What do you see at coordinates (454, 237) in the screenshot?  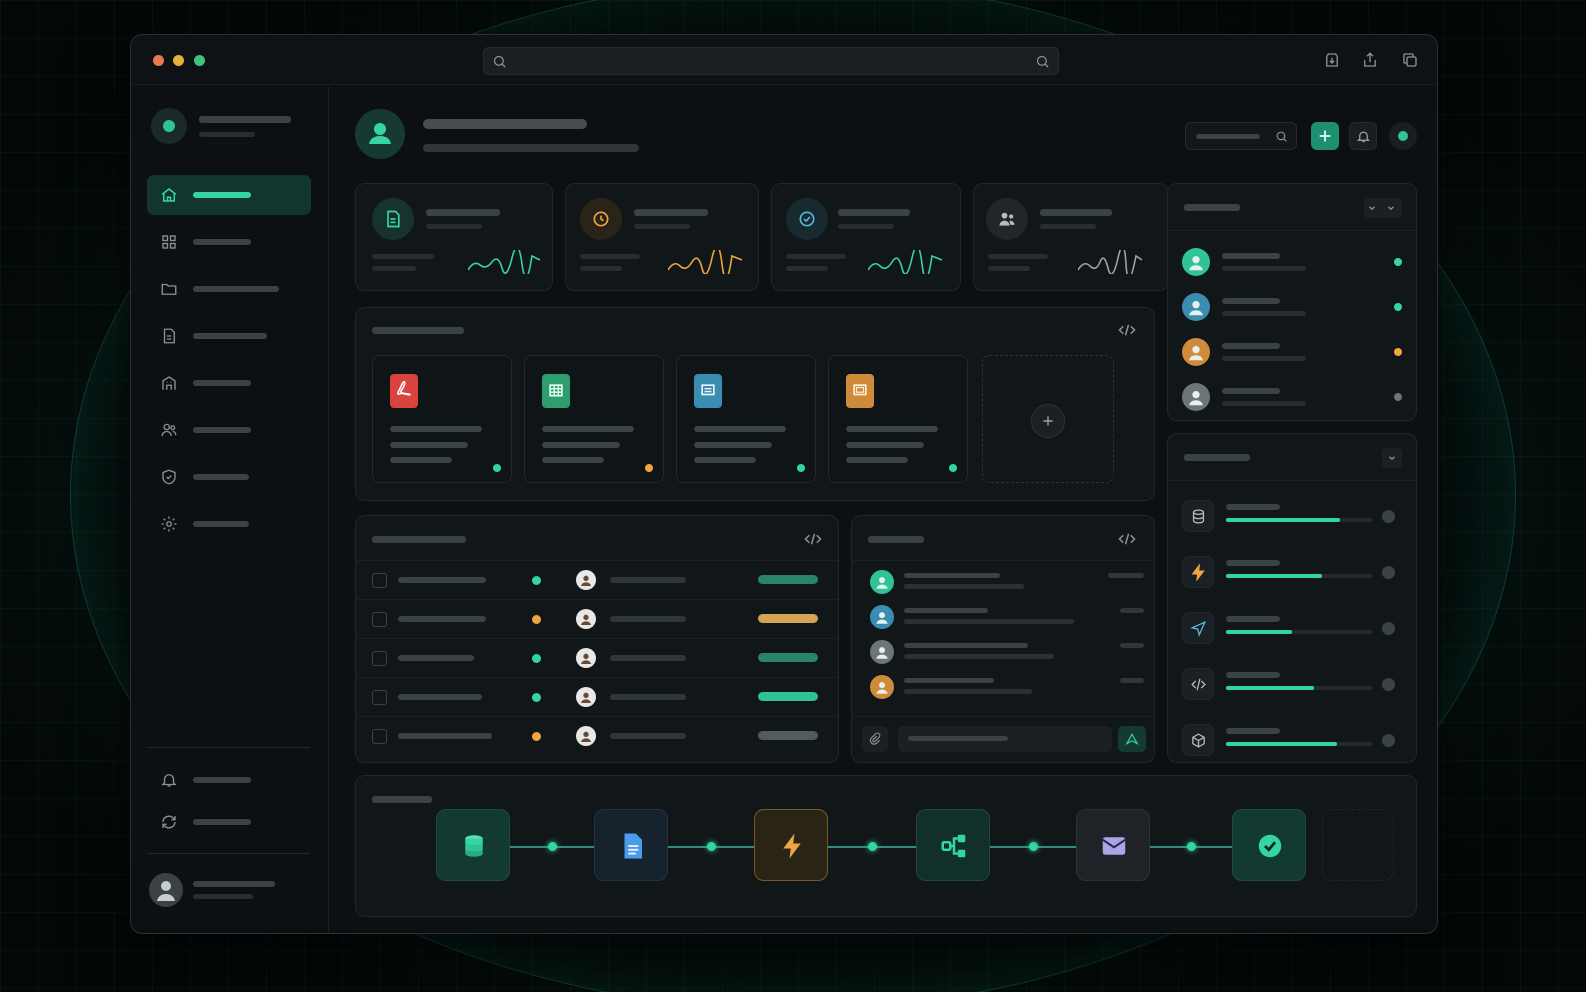 I see `stat-card-documents` at bounding box center [454, 237].